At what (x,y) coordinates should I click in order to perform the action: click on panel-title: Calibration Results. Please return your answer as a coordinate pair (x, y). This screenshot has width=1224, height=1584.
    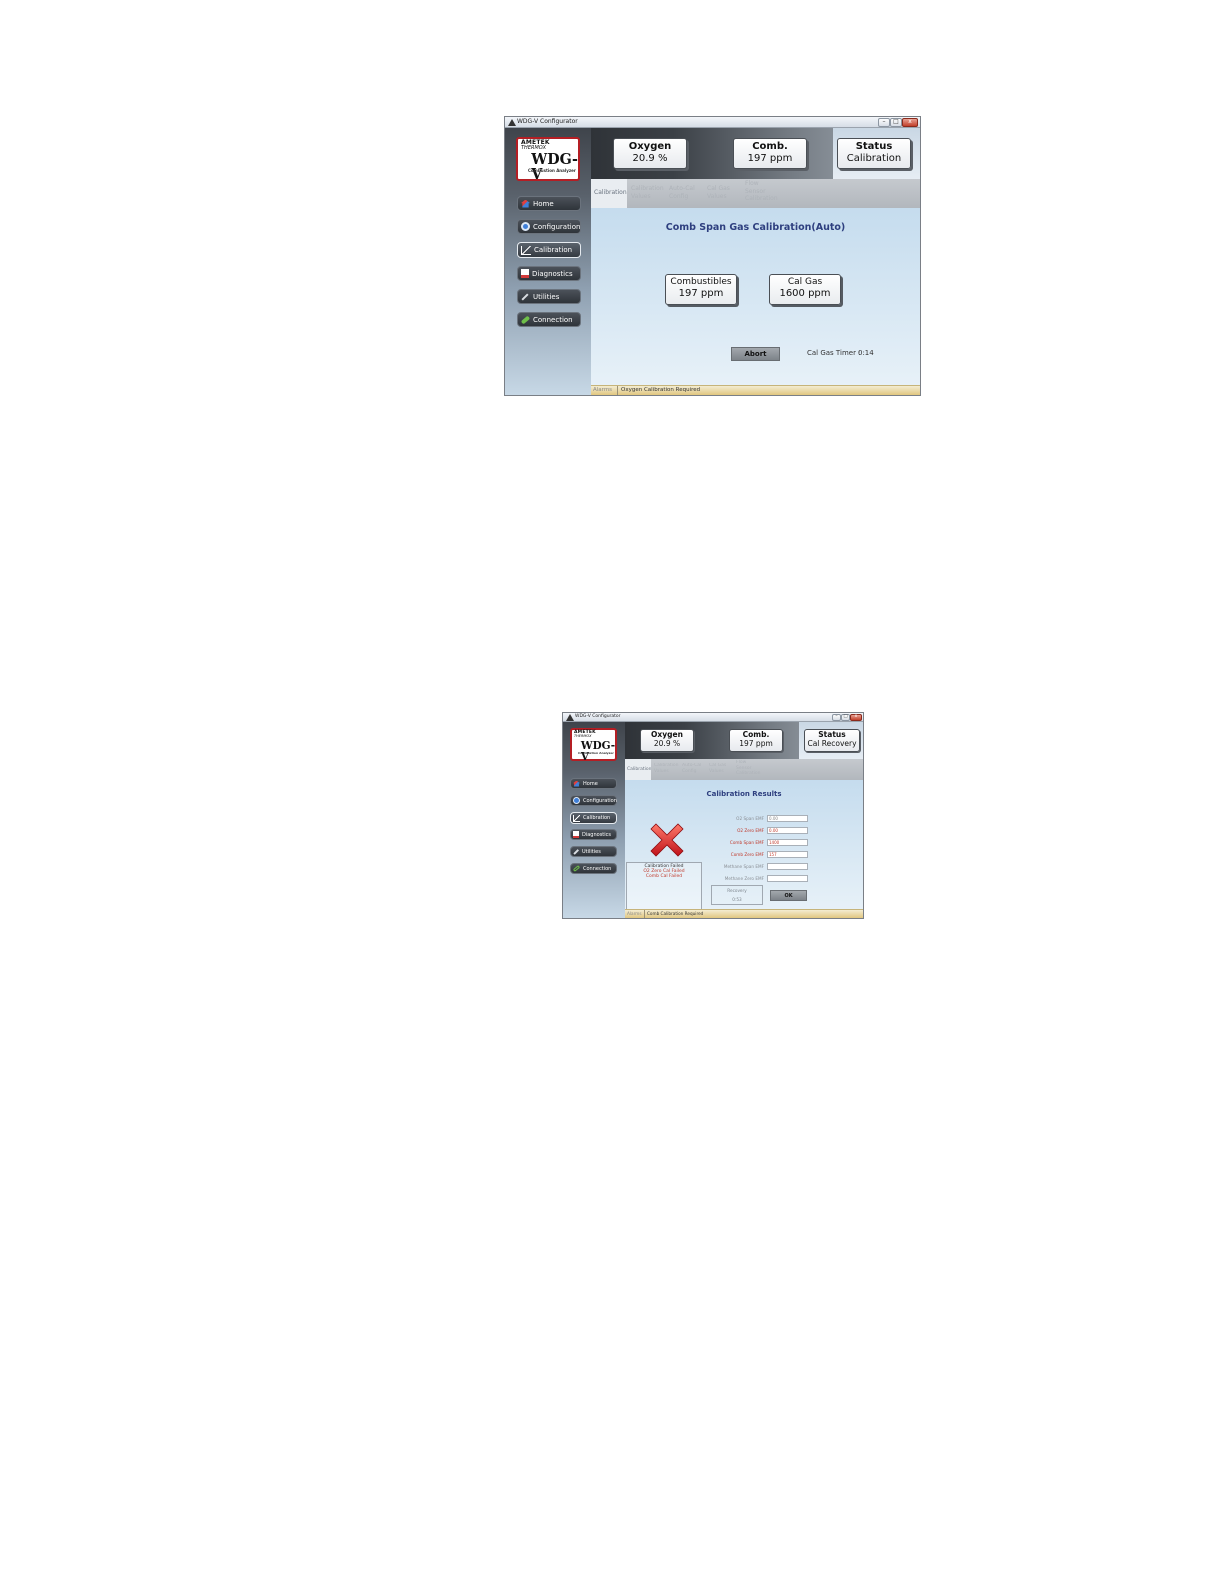
    Looking at the image, I should click on (744, 794).